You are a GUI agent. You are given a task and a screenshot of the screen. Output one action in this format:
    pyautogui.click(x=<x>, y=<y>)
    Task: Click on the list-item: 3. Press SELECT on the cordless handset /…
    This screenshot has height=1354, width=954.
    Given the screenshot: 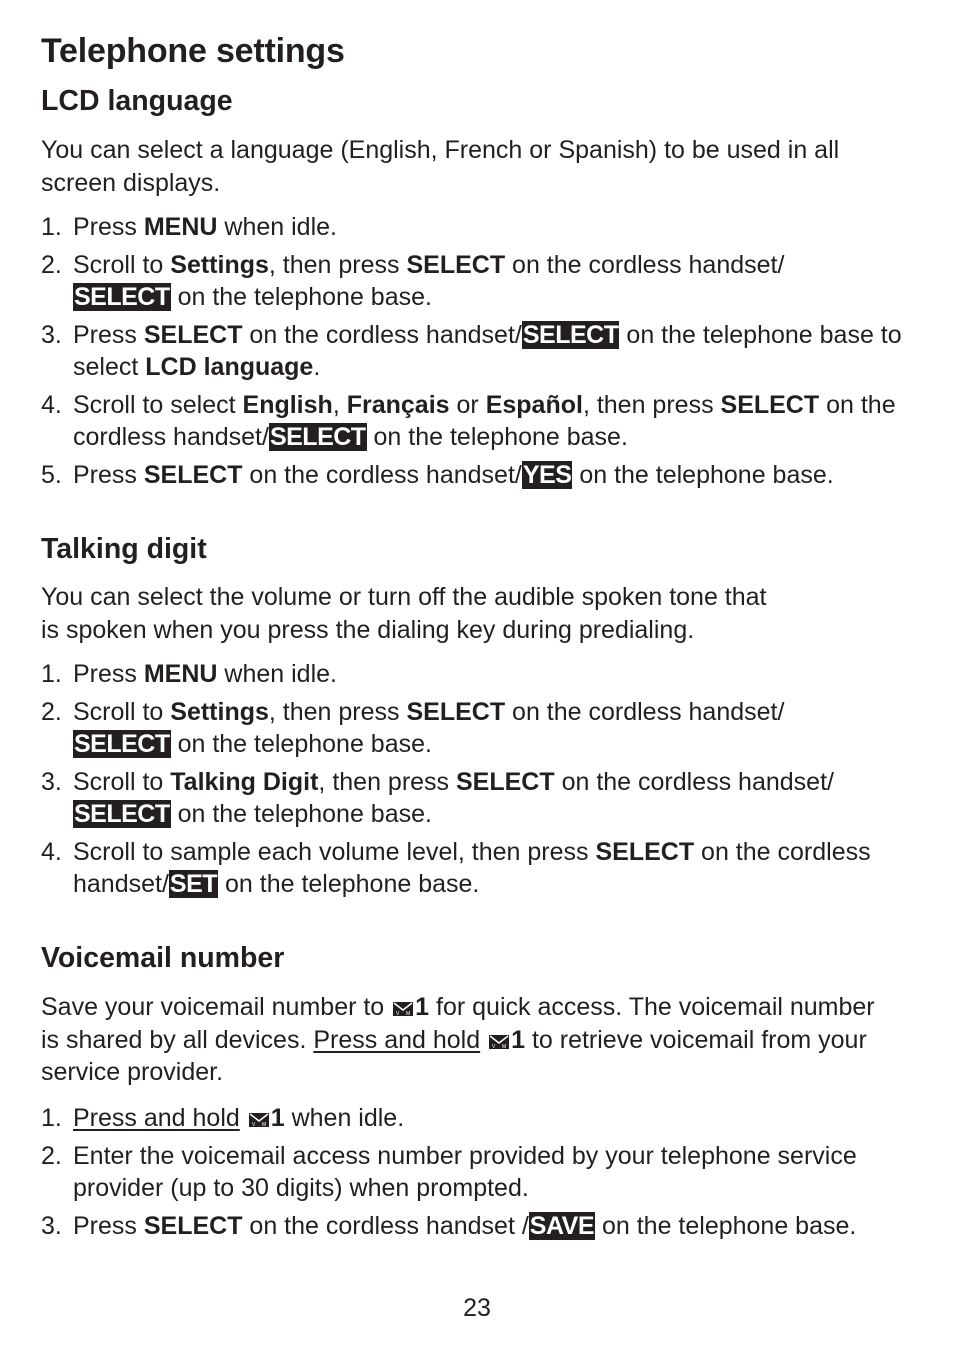 What is the action you would take?
    pyautogui.click(x=449, y=1226)
    